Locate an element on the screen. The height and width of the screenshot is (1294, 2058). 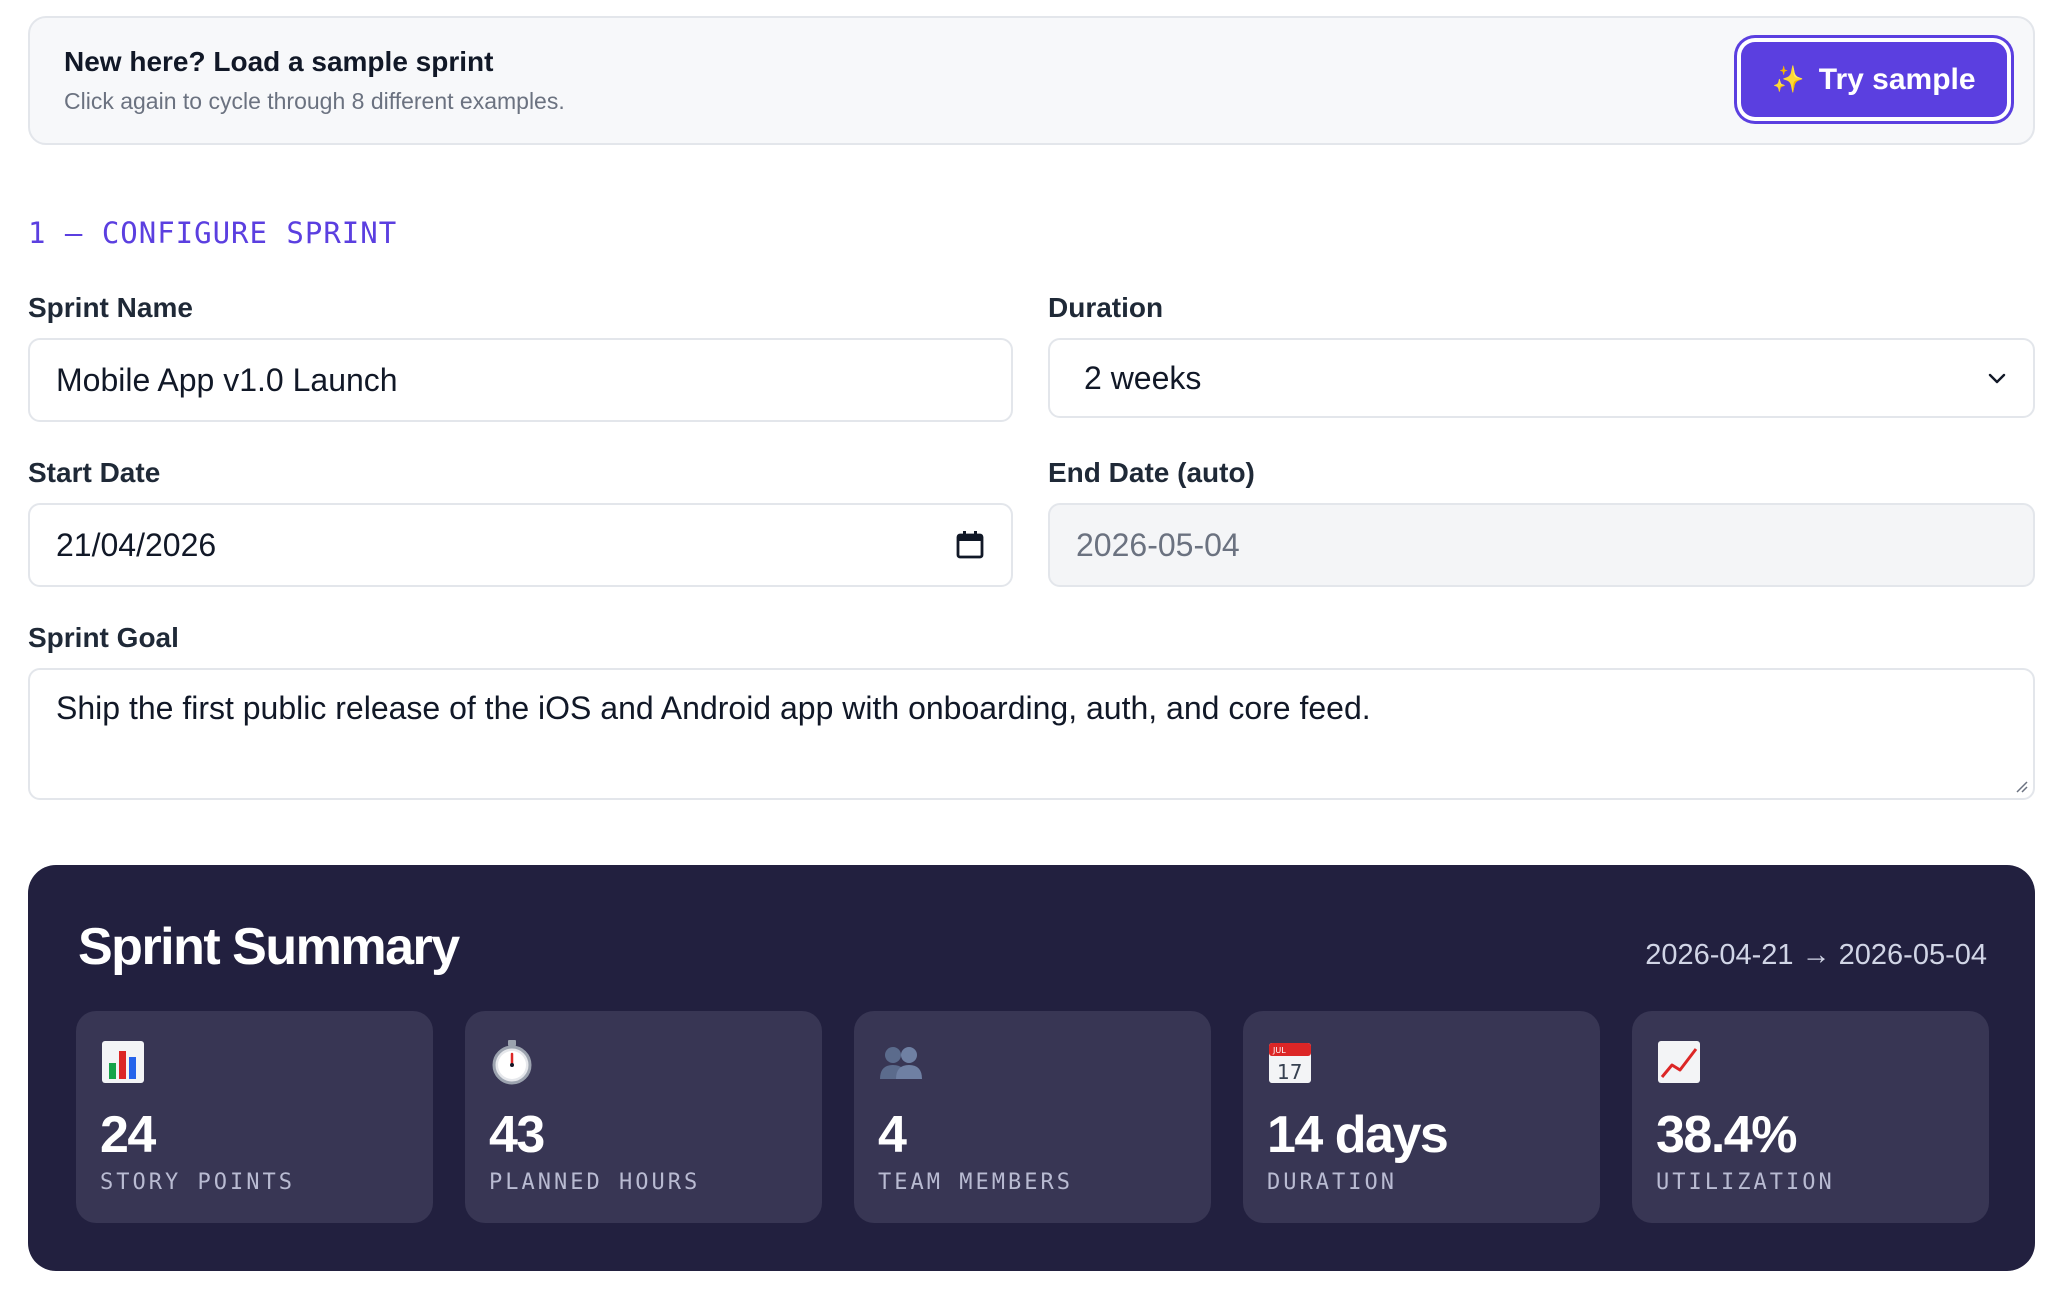
sprint-name-value: Mobile App v1.0 Launch is located at coordinates (227, 379).